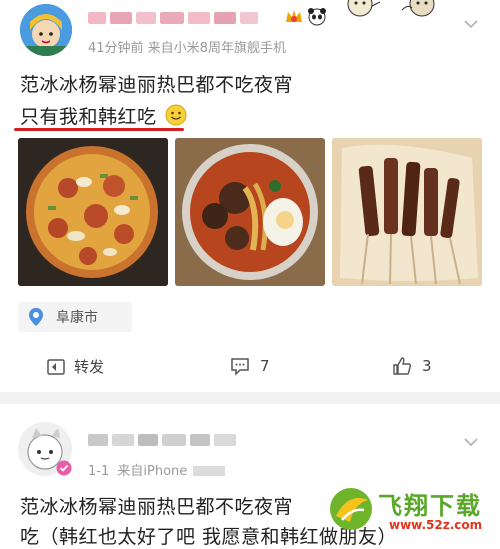 The height and width of the screenshot is (549, 500). What do you see at coordinates (56, 367) in the screenshot?
I see `repost-icon` at bounding box center [56, 367].